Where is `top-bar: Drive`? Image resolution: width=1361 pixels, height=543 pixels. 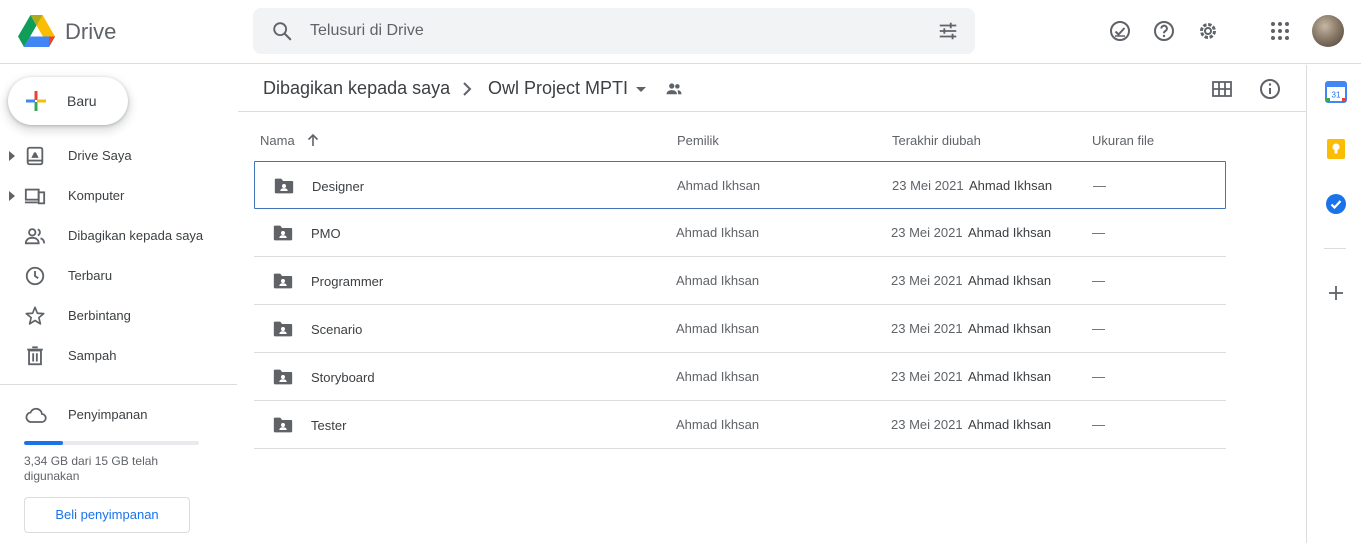 top-bar: Drive is located at coordinates (680, 32).